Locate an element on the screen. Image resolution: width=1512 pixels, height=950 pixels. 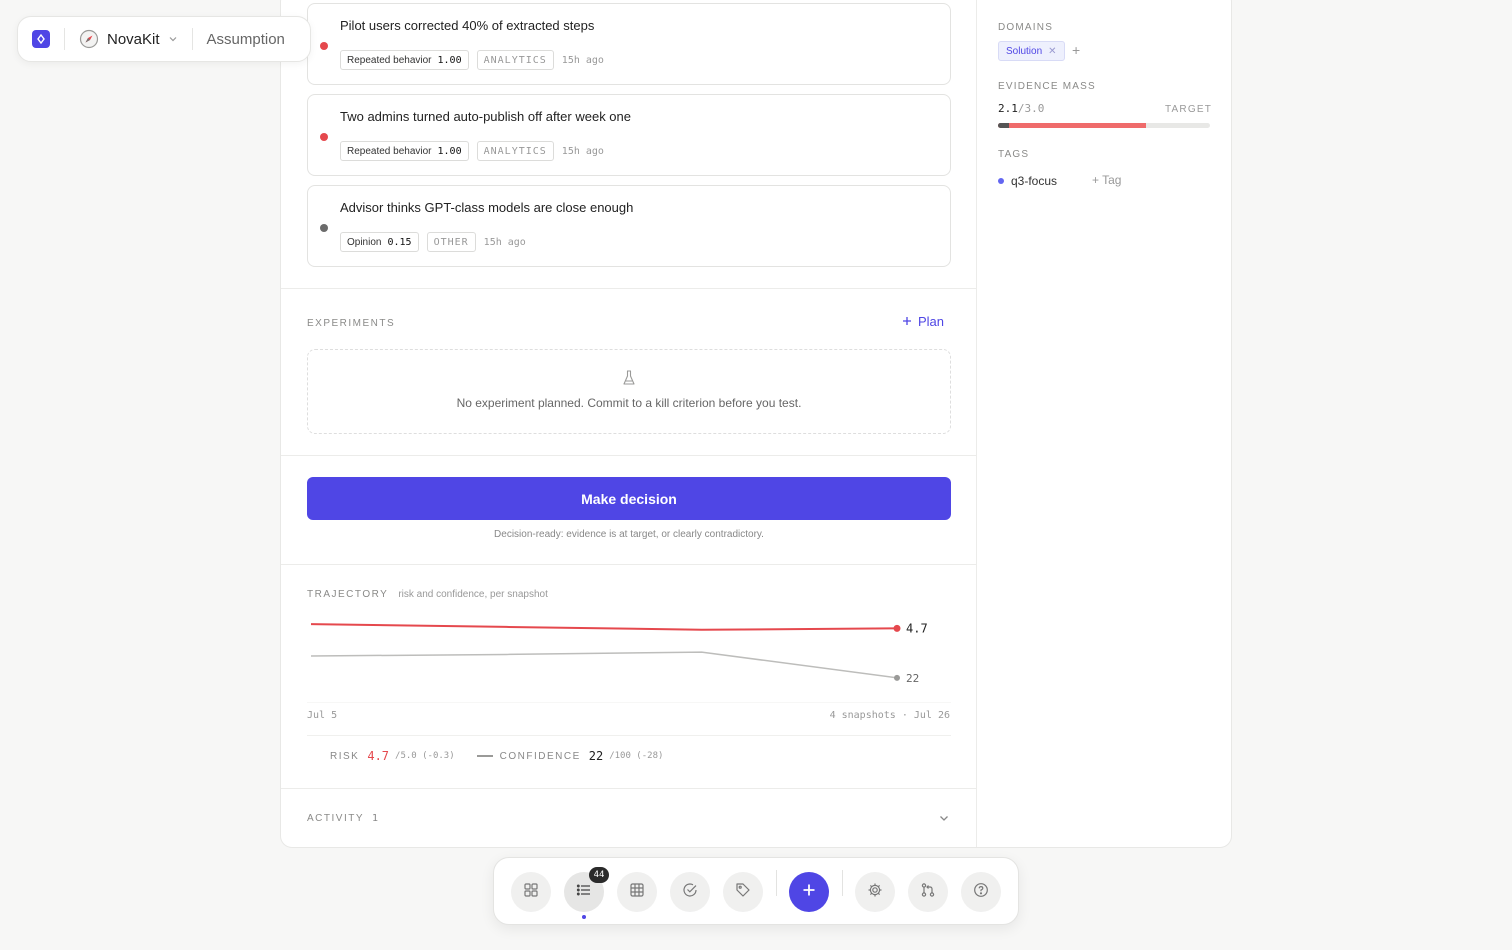
confidence-end-label: 22 is located at coordinates (912, 678).